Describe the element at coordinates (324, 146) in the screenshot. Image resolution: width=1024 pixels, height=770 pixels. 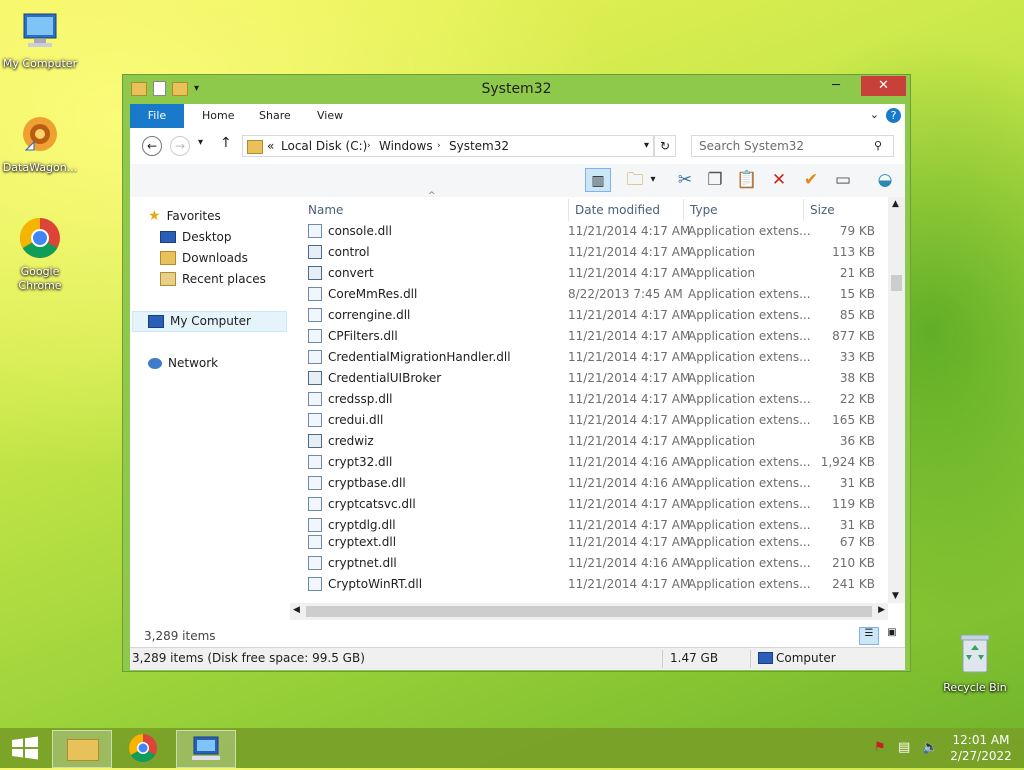
I see `breadcrumb-local-disk: Local Disk (C:)` at that location.